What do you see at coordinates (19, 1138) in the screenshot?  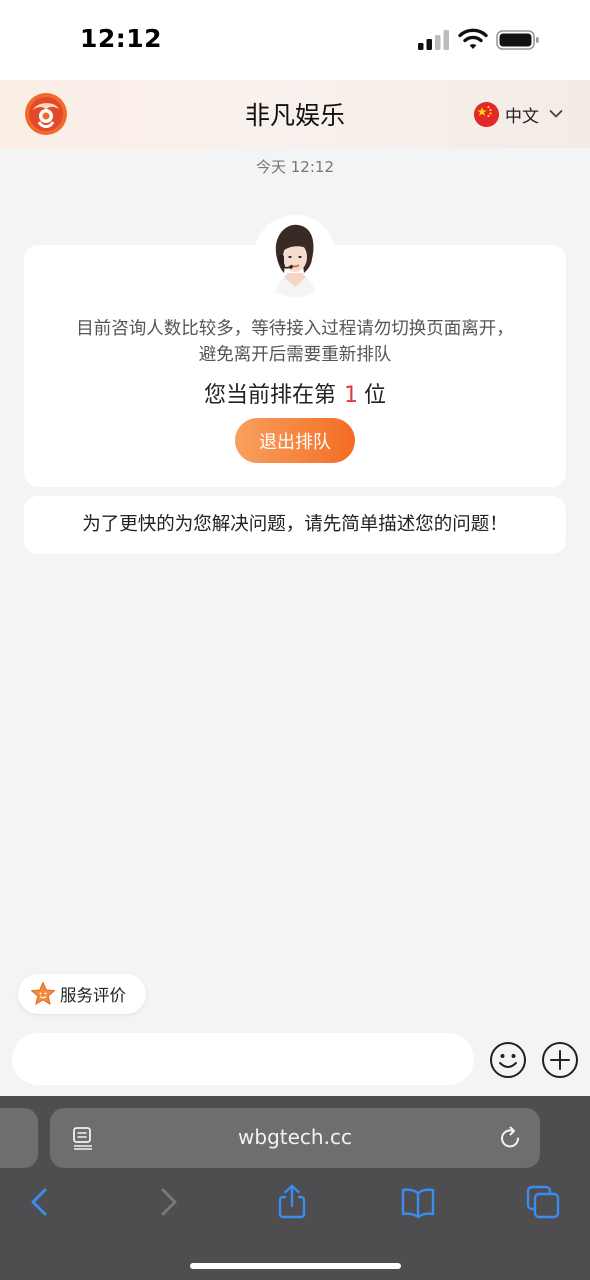 I see `previous-tab` at bounding box center [19, 1138].